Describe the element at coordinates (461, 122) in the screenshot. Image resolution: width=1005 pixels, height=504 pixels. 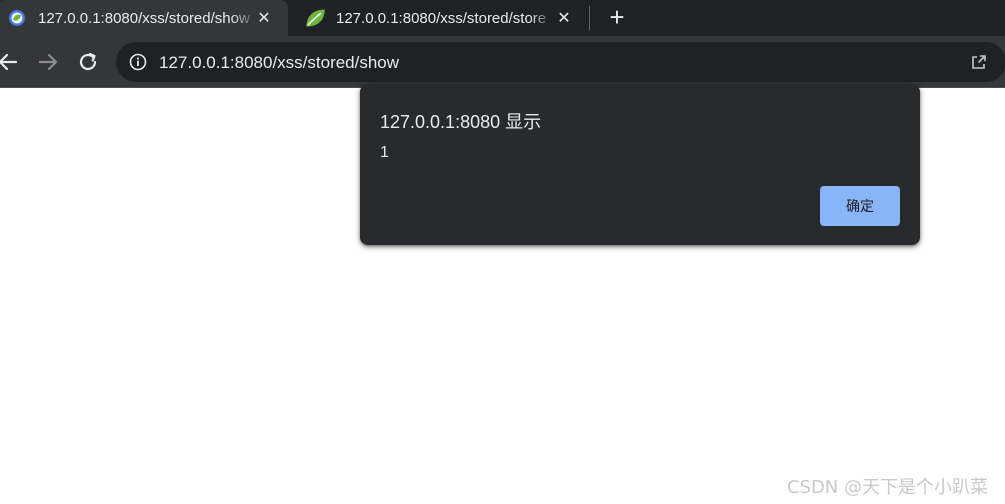
I see `dialog-title: 127.0.0.1:8080 显示` at that location.